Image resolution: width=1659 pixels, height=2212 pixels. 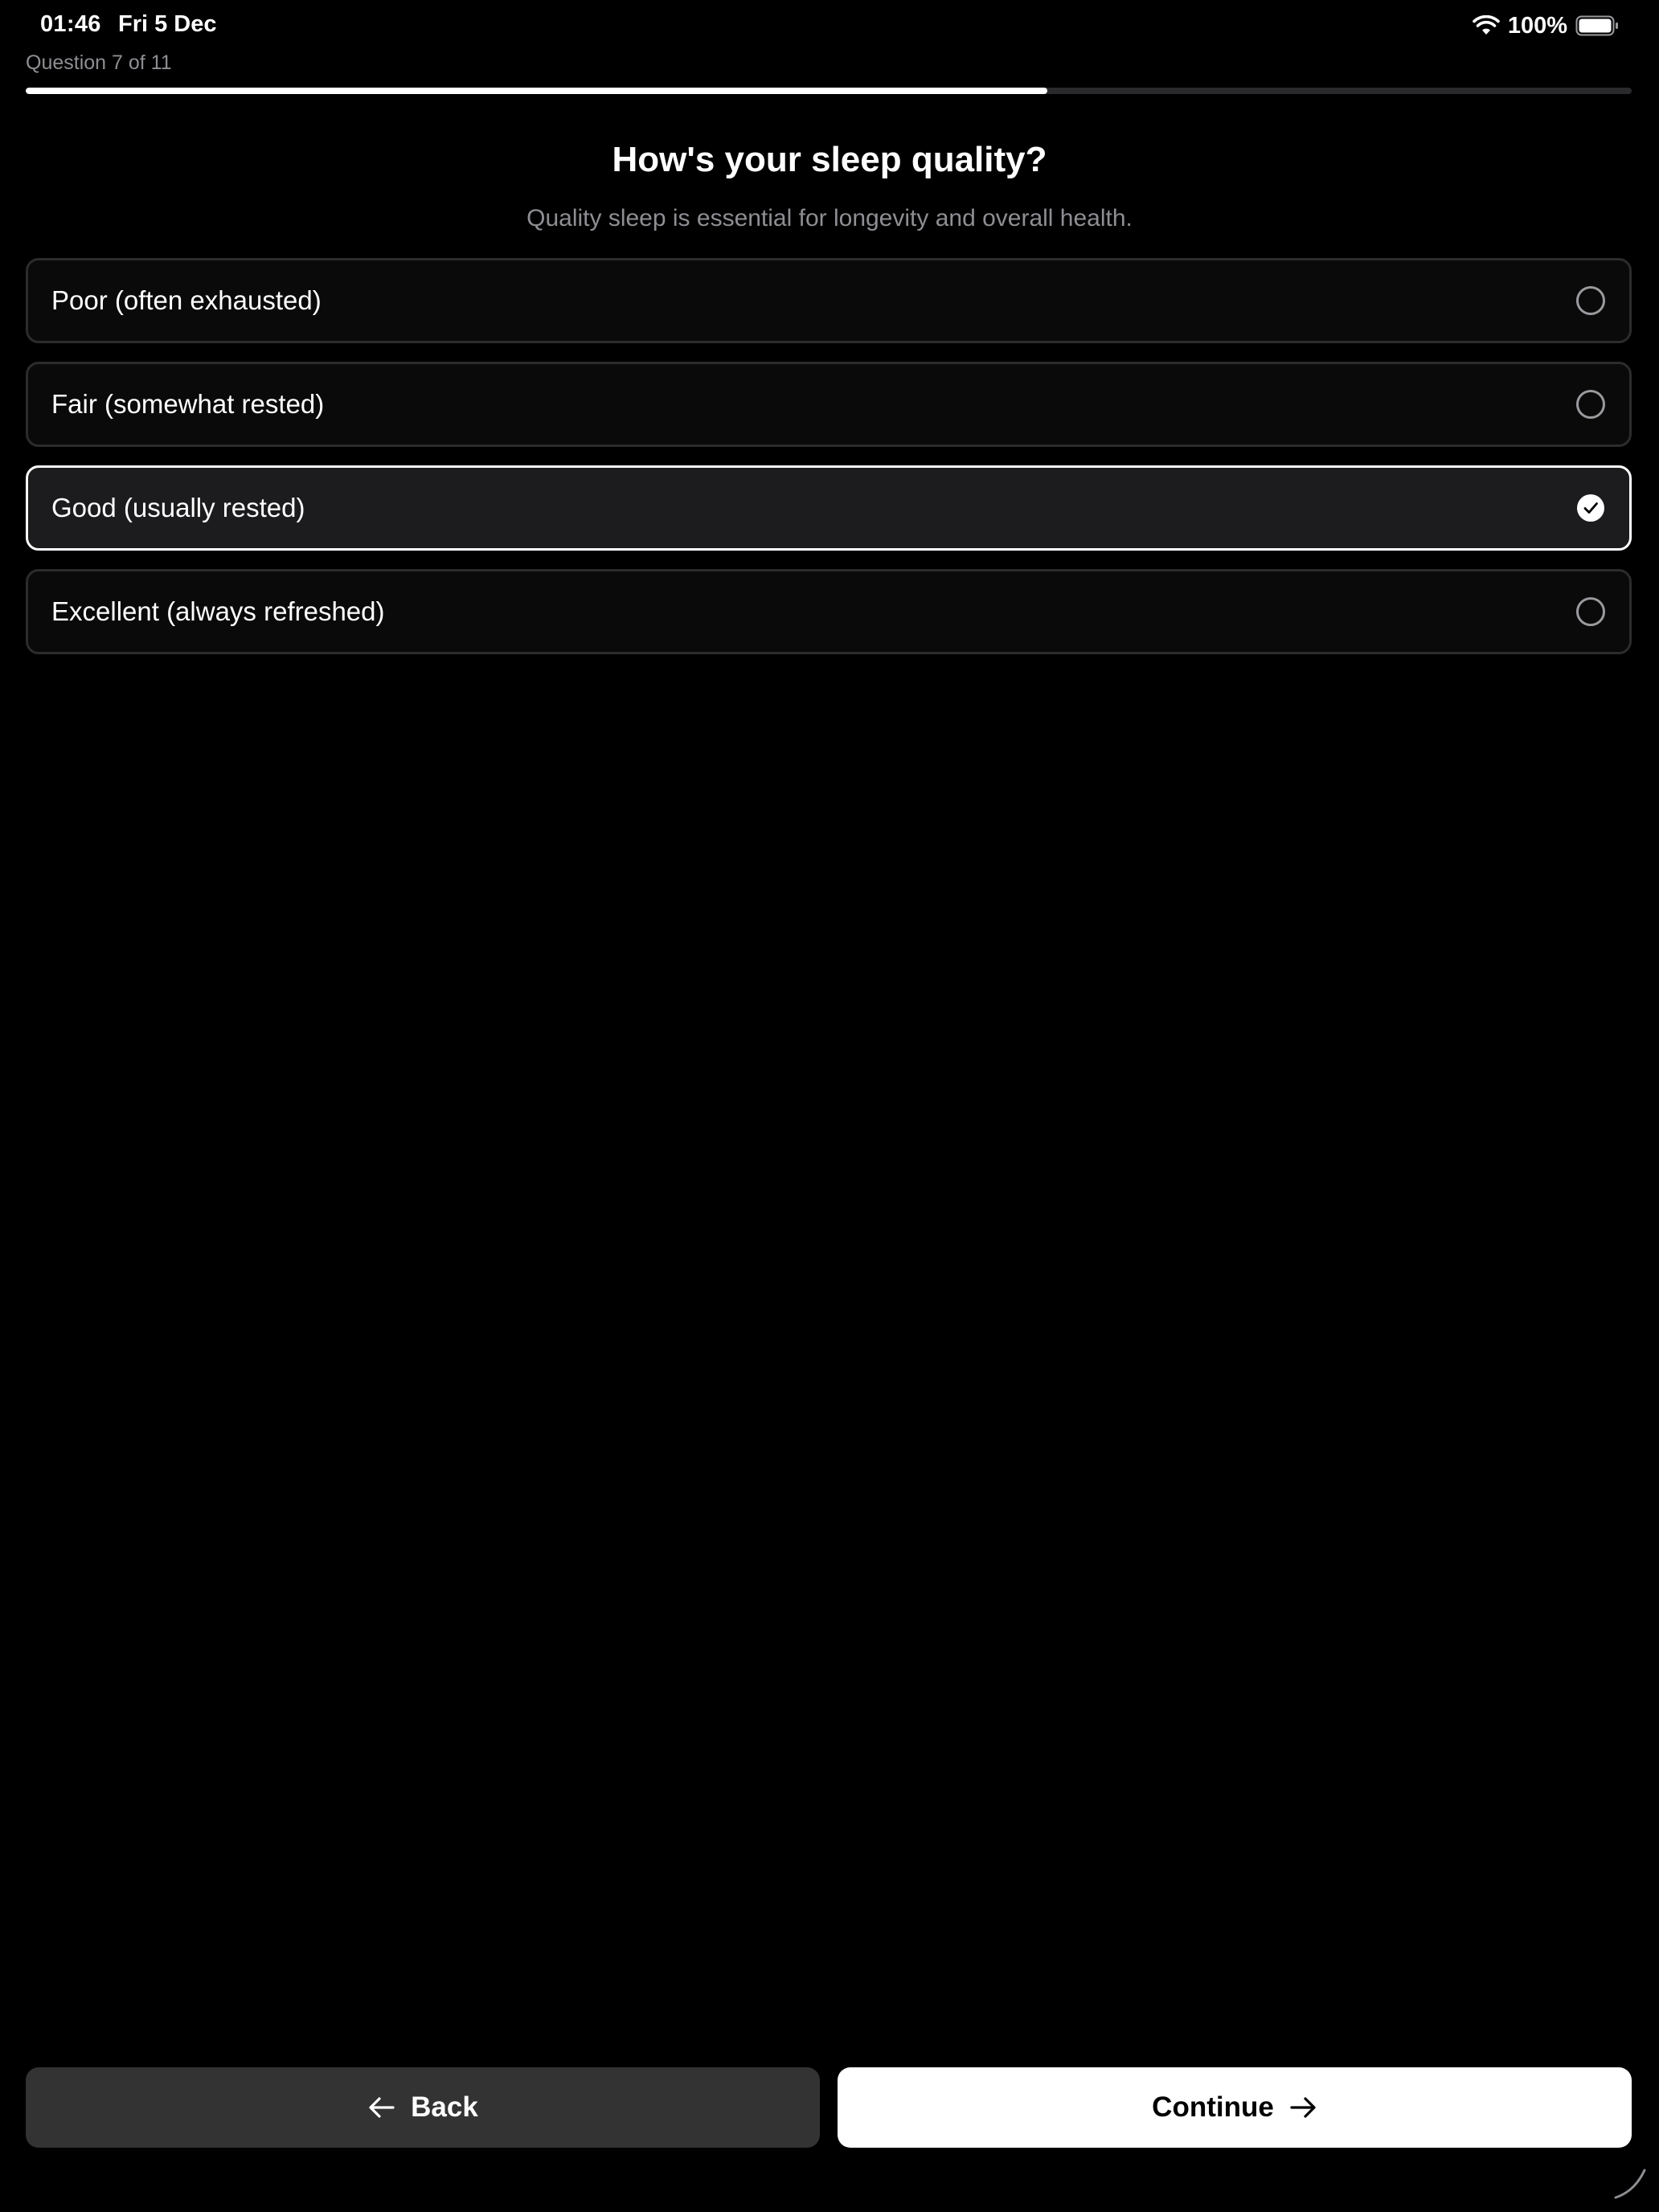 What do you see at coordinates (536, 91) in the screenshot?
I see `progress-bar-fill` at bounding box center [536, 91].